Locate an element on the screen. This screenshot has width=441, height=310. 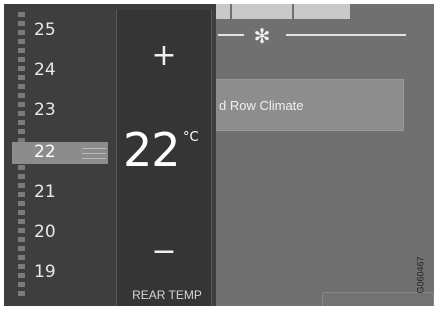
top-preset-bar is located at coordinates (280, 11).